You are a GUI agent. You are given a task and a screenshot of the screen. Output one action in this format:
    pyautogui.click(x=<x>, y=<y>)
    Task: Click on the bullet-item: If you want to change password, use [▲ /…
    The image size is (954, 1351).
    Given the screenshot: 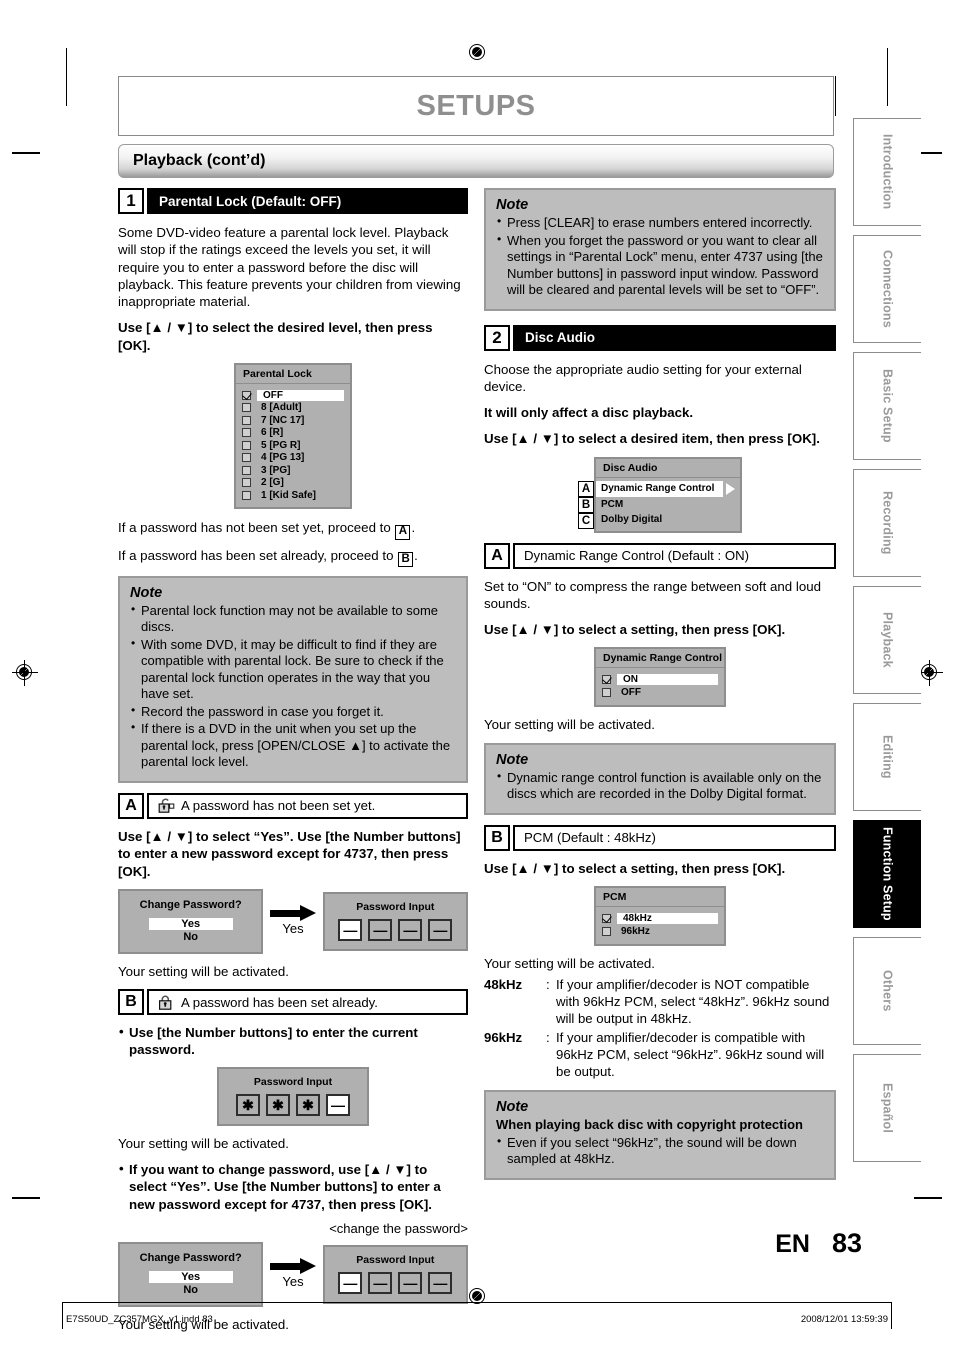 What is the action you would take?
    pyautogui.click(x=293, y=1186)
    